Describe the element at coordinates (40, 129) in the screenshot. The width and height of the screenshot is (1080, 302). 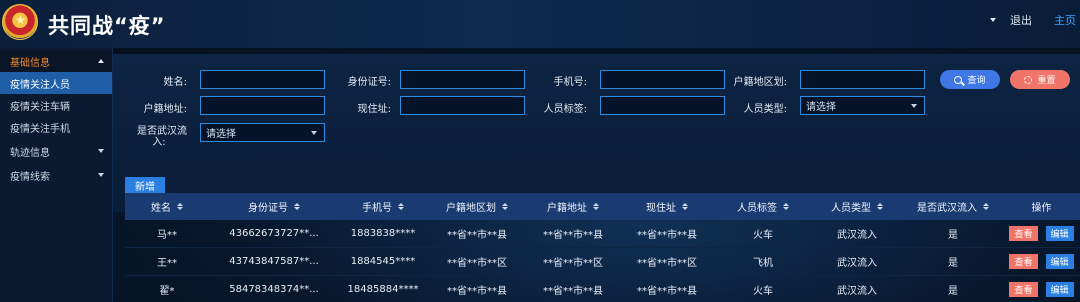
I see `sidebar-item-label: 疫情关注手机` at that location.